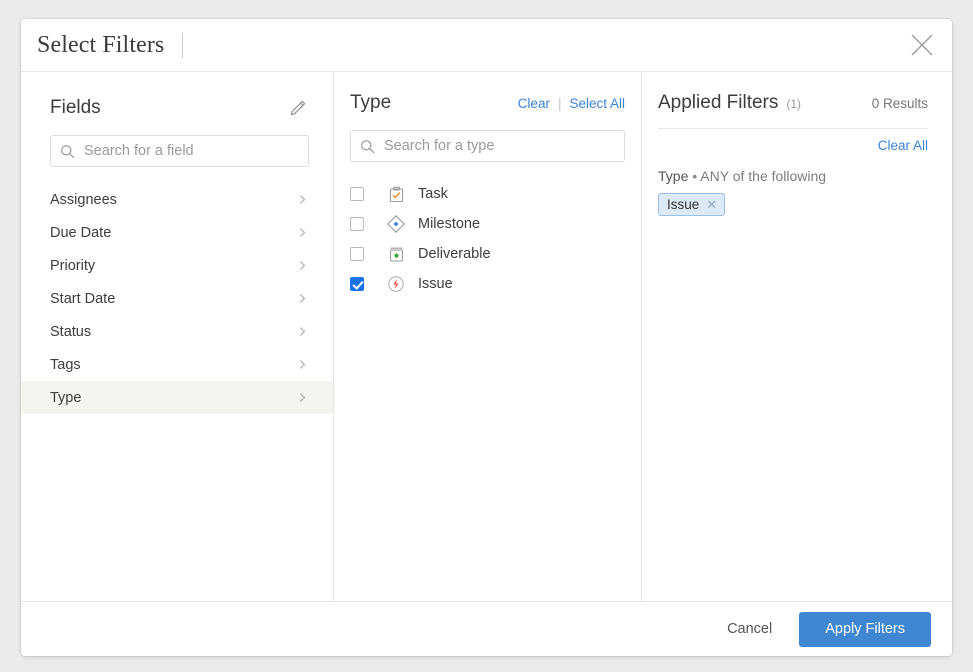 This screenshot has height=672, width=973. I want to click on field-label: Assignees, so click(83, 199).